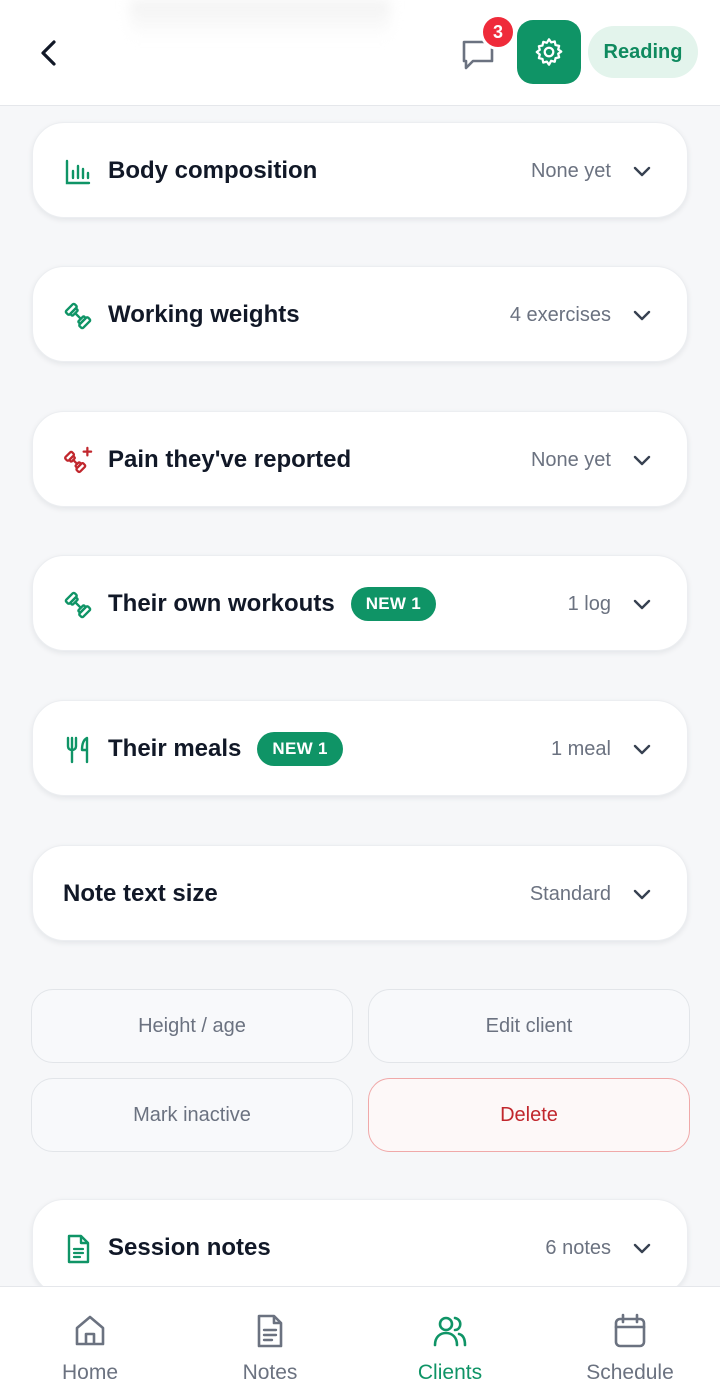 Image resolution: width=720 pixels, height=1400 pixels. I want to click on top-bar: 3 Reading, so click(360, 53).